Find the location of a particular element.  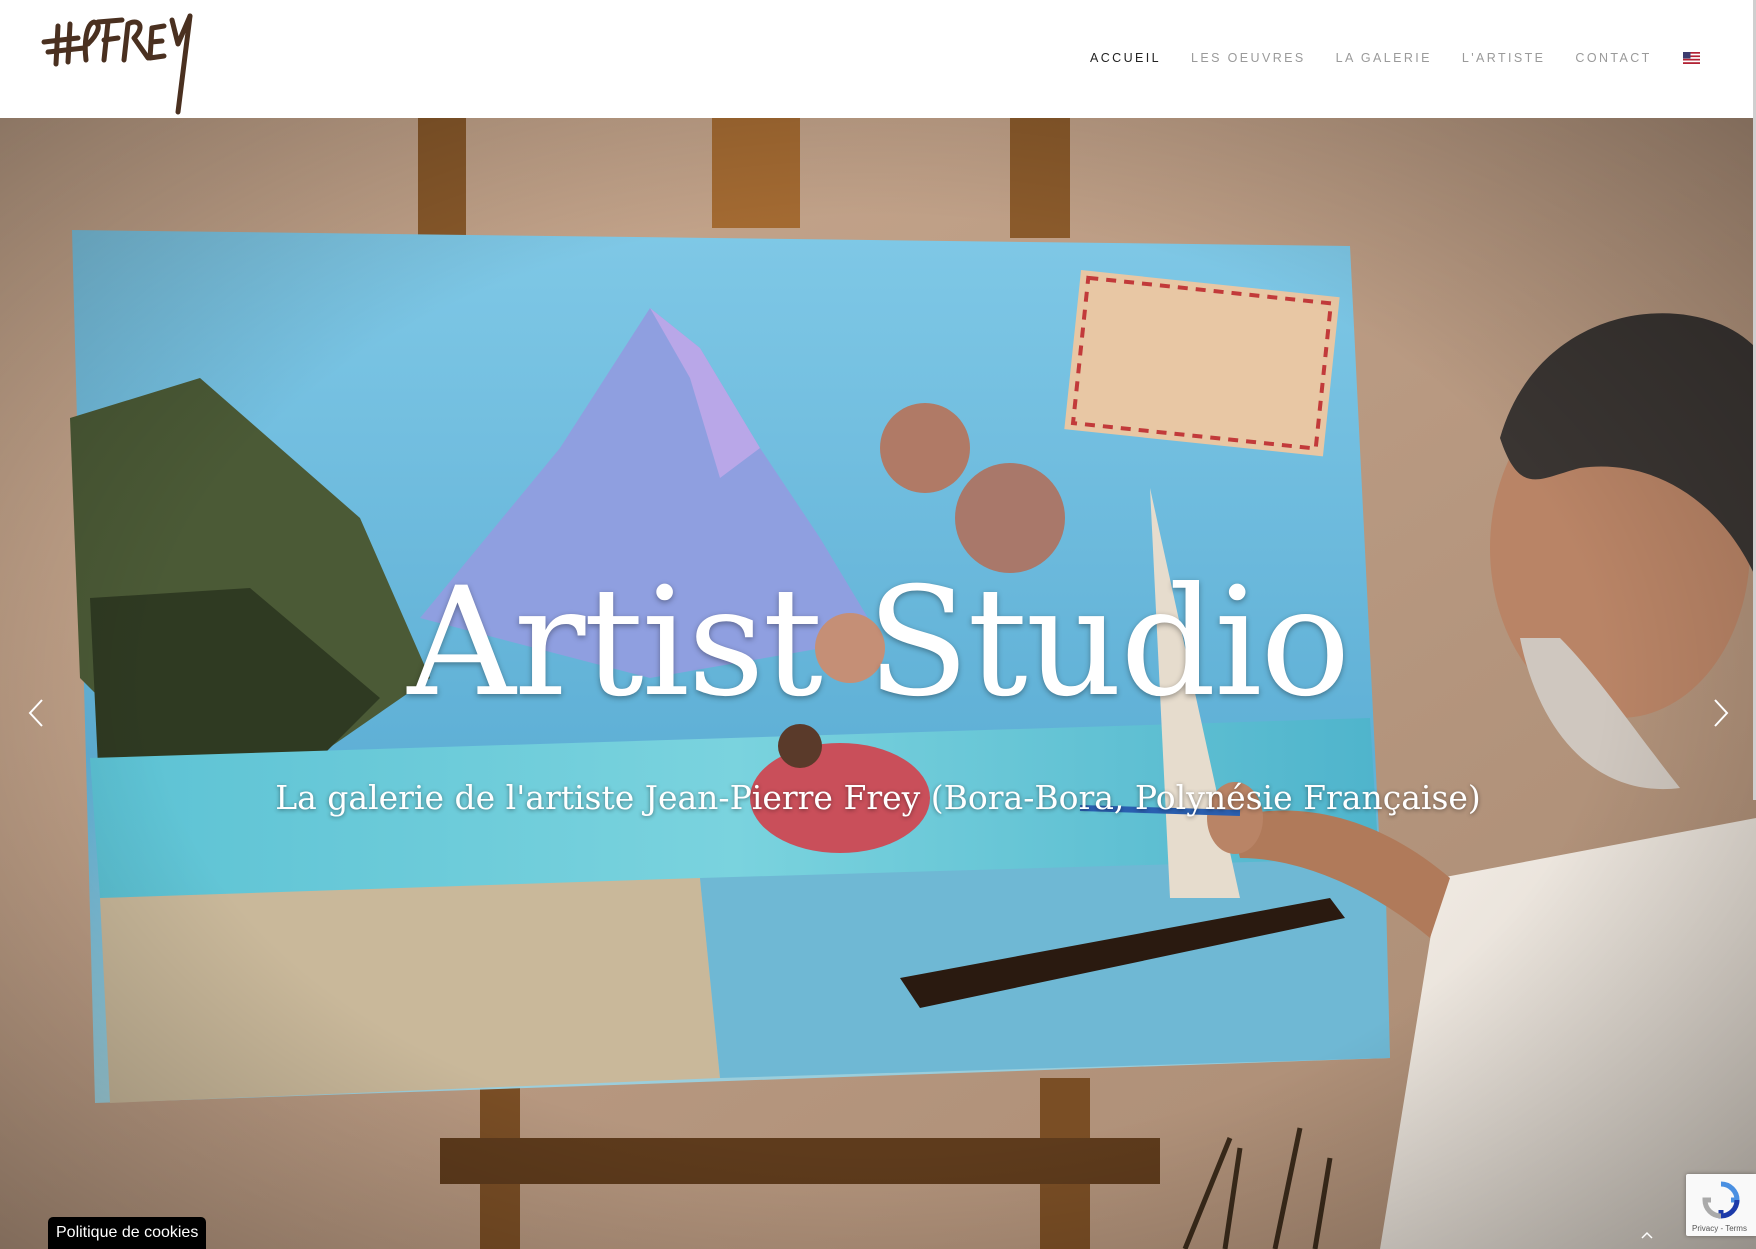

chevron-up-icon is located at coordinates (1647, 1235).